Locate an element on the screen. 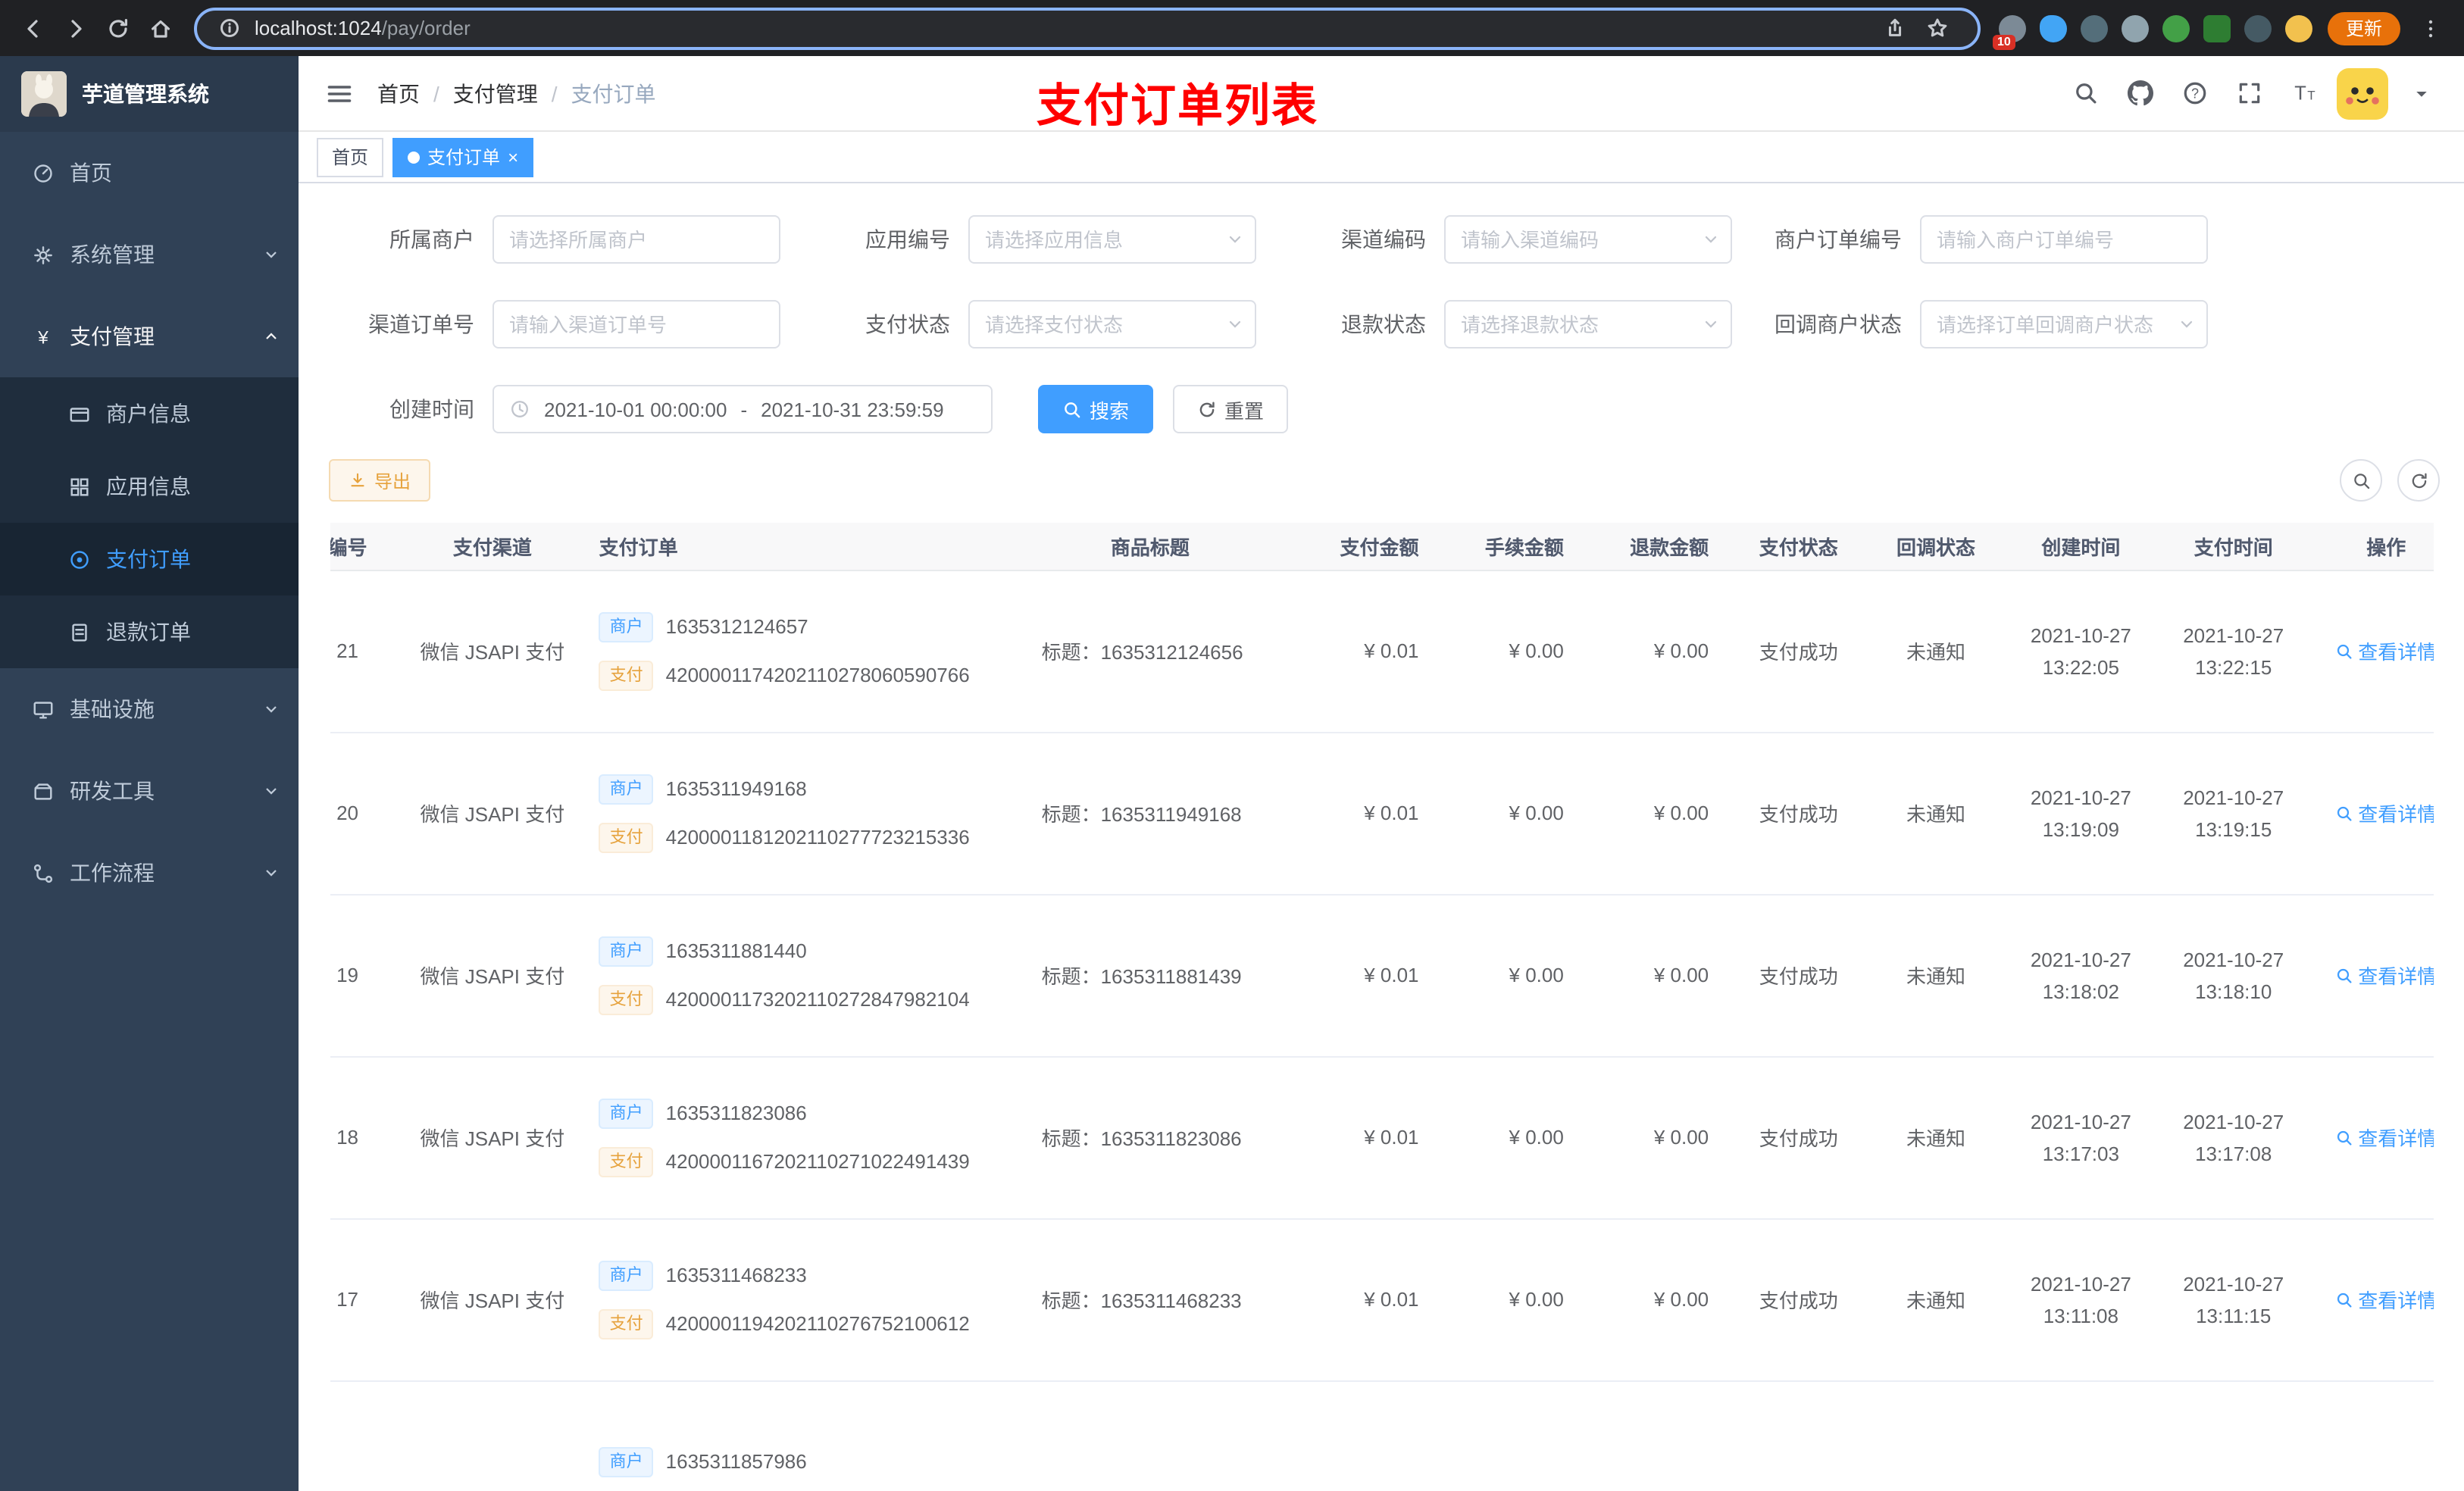  fullscreen-icon is located at coordinates (2249, 93).